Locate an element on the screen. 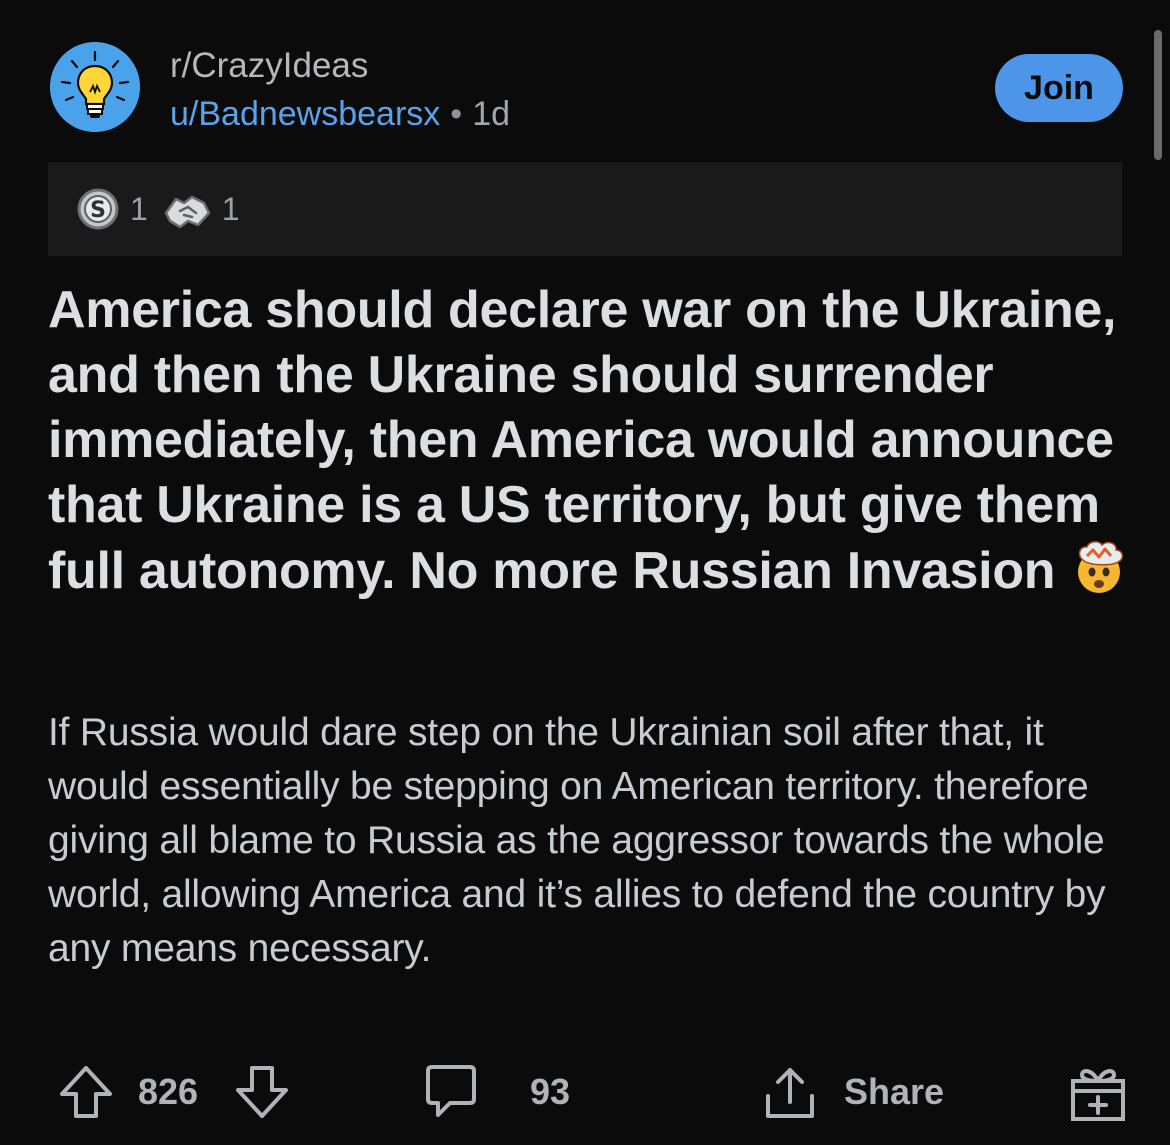  upvote-button is located at coordinates (86, 1092).